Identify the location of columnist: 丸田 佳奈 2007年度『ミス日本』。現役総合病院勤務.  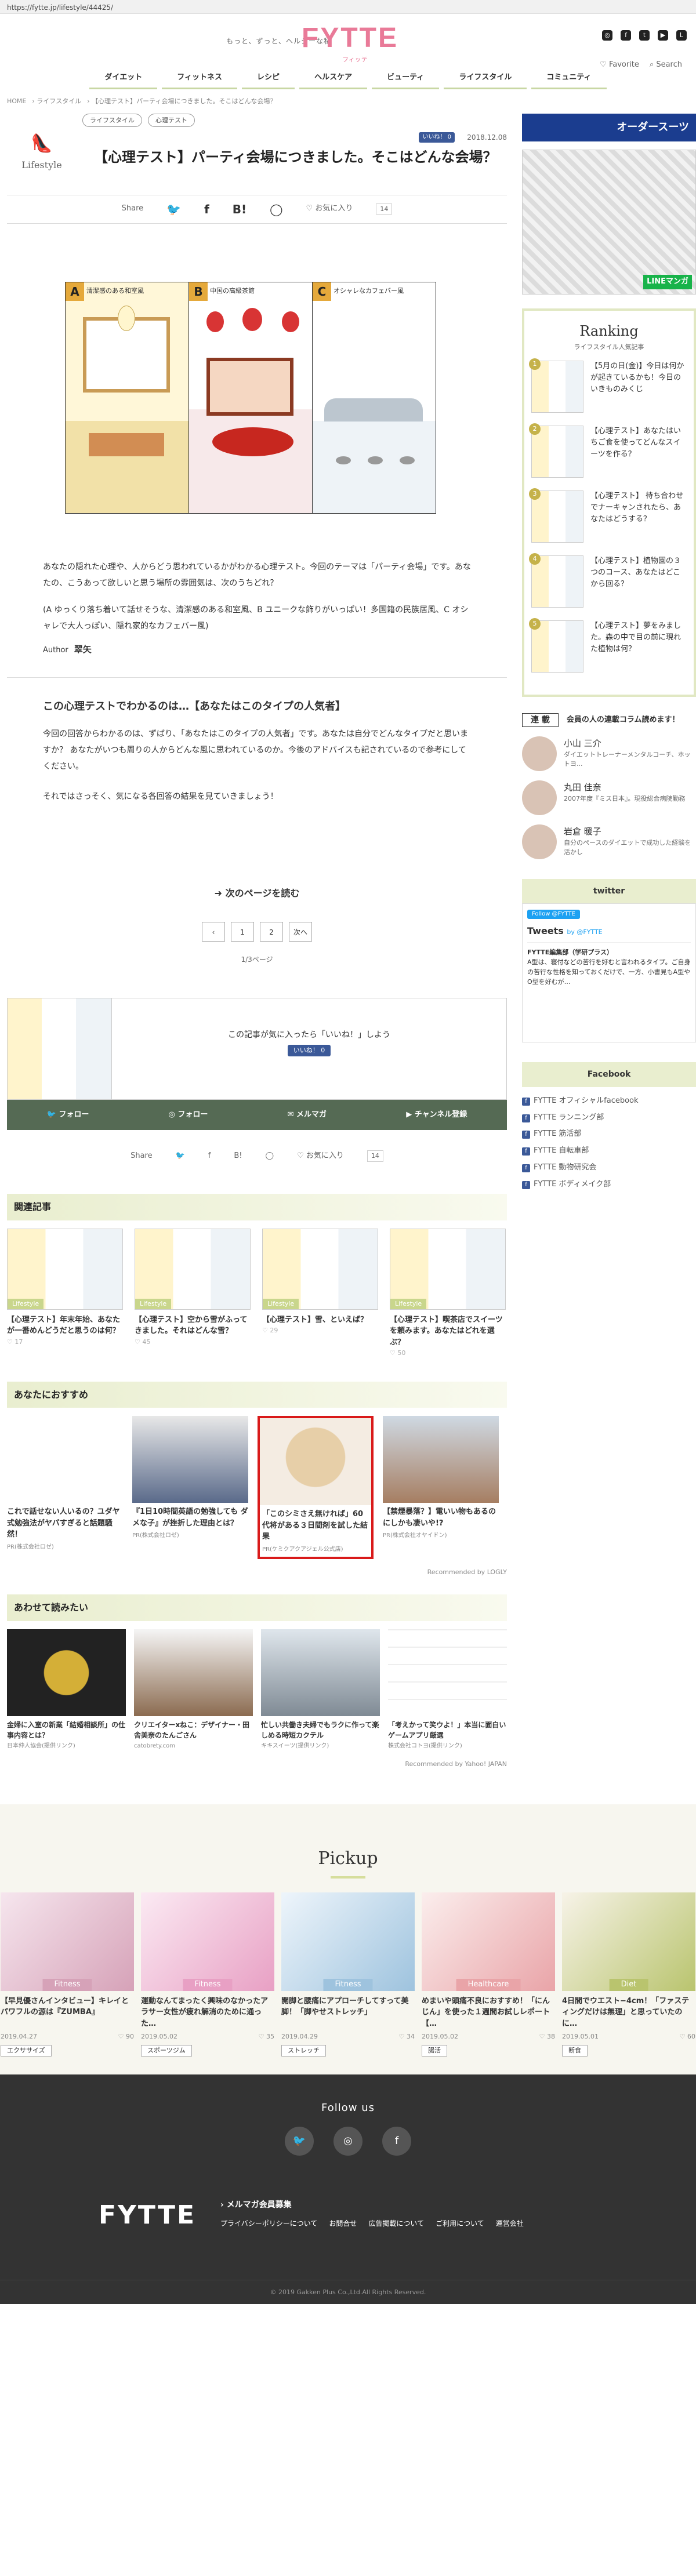
(609, 797).